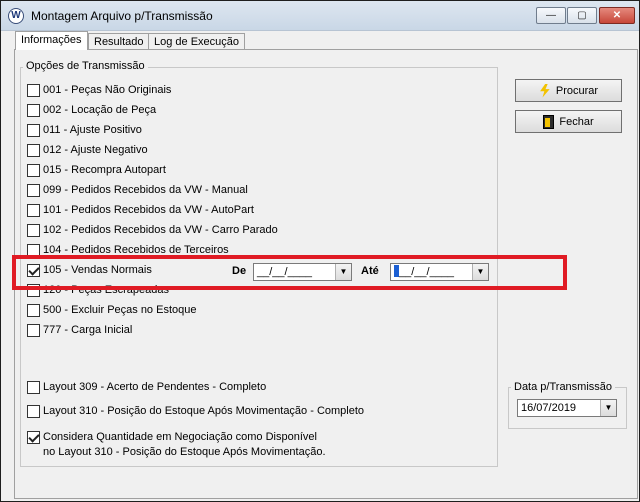 The image size is (640, 502). Describe the element at coordinates (549, 121) in the screenshot. I see `exit-door-icon` at that location.